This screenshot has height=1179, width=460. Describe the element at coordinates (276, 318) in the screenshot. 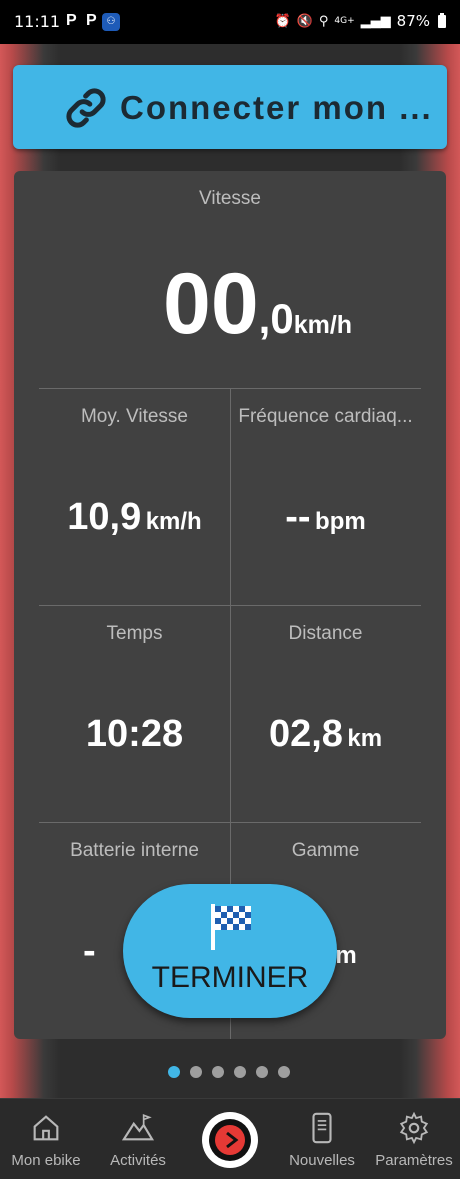

I see `speed-decimal: ,0` at that location.